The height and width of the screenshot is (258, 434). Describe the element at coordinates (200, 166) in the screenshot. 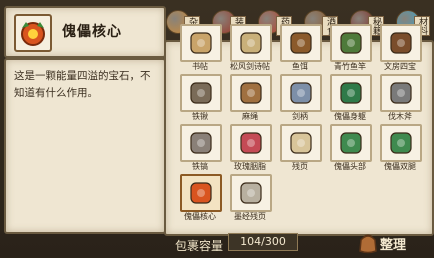

I see `item-name: 铁镐` at that location.